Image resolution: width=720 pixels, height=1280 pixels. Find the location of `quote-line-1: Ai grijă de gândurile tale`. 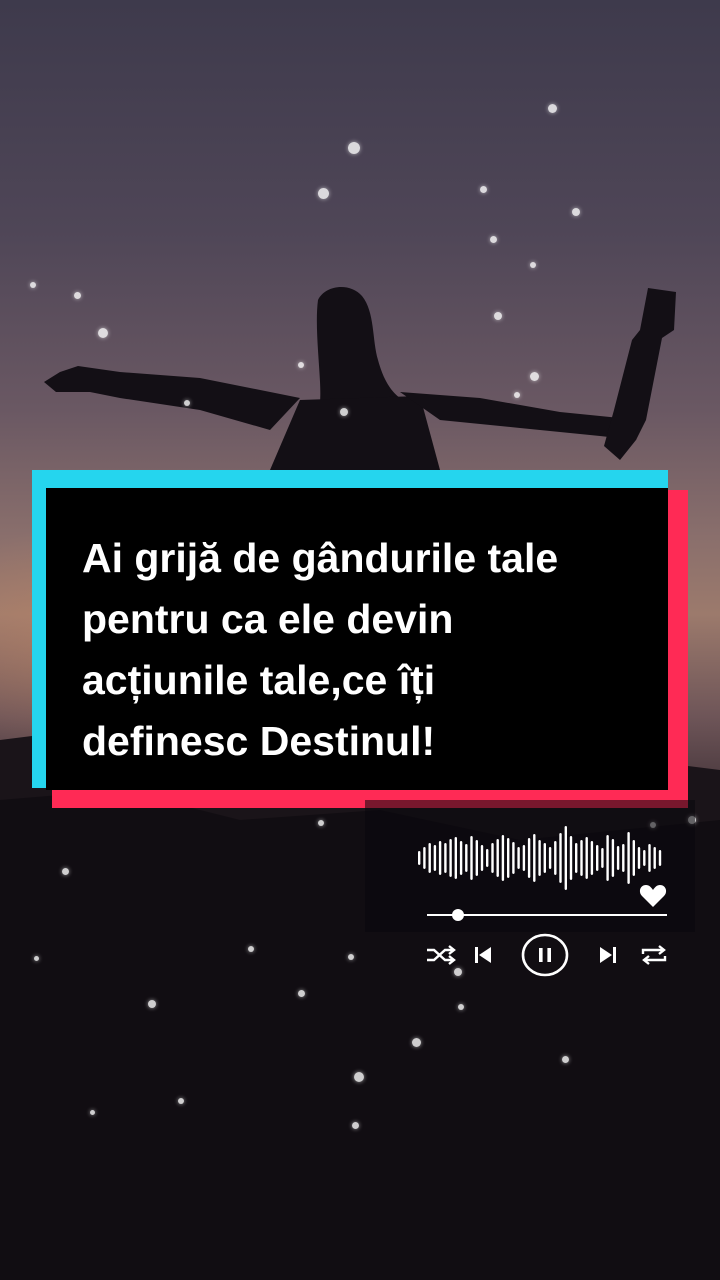

quote-line-1: Ai grijă de gândurile tale is located at coordinates (320, 558).